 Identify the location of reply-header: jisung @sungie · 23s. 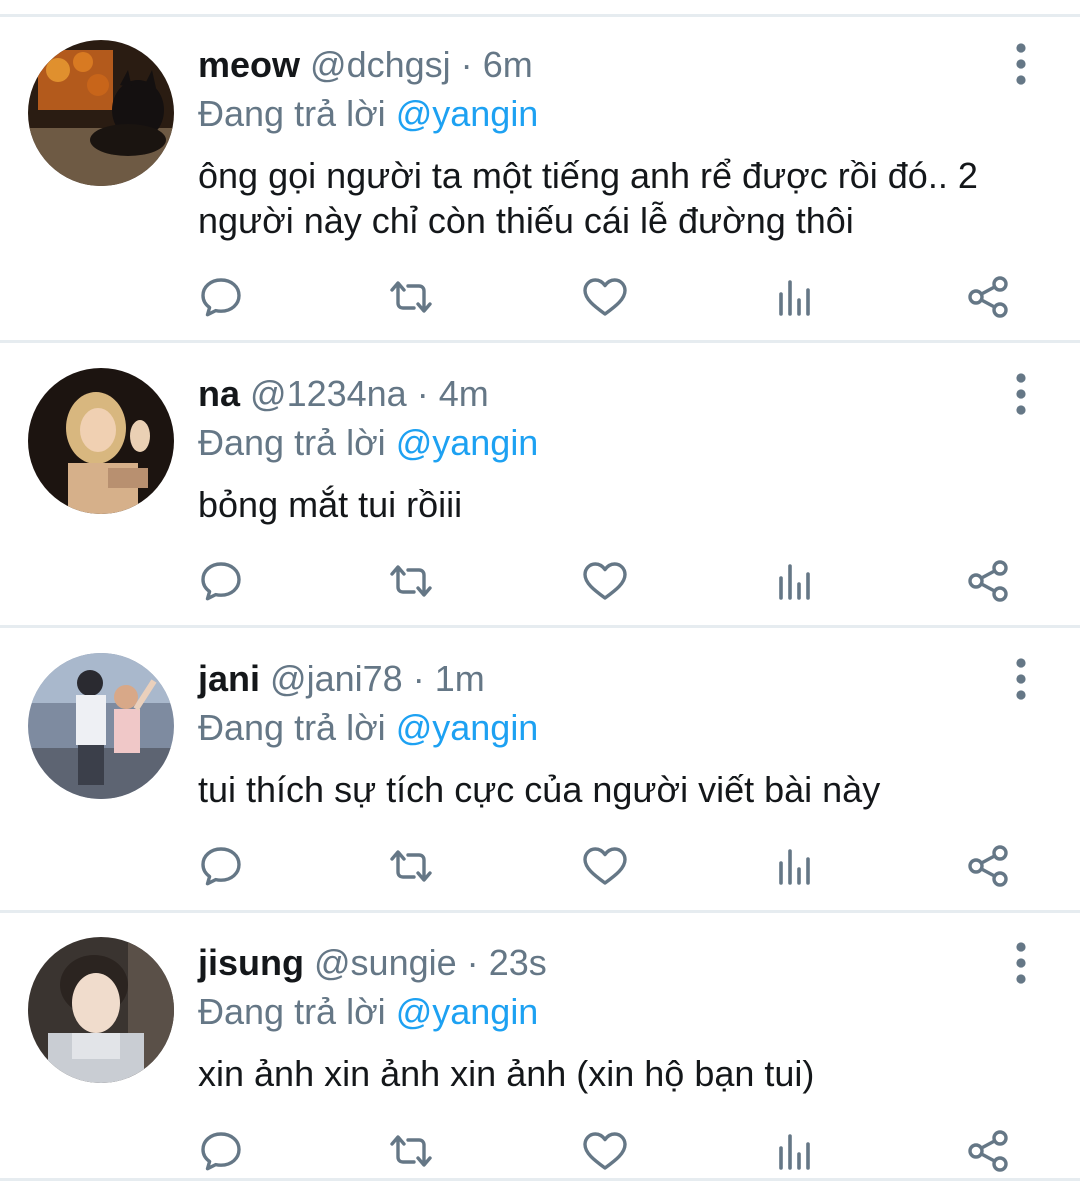
(372, 963).